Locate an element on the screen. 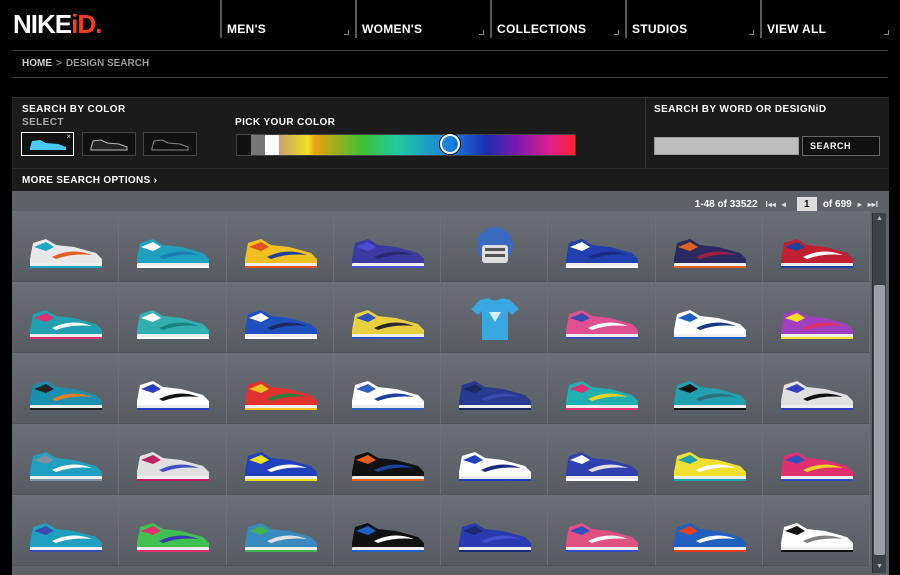  nav-collections-label: COLLECTIONS is located at coordinates (542, 29).